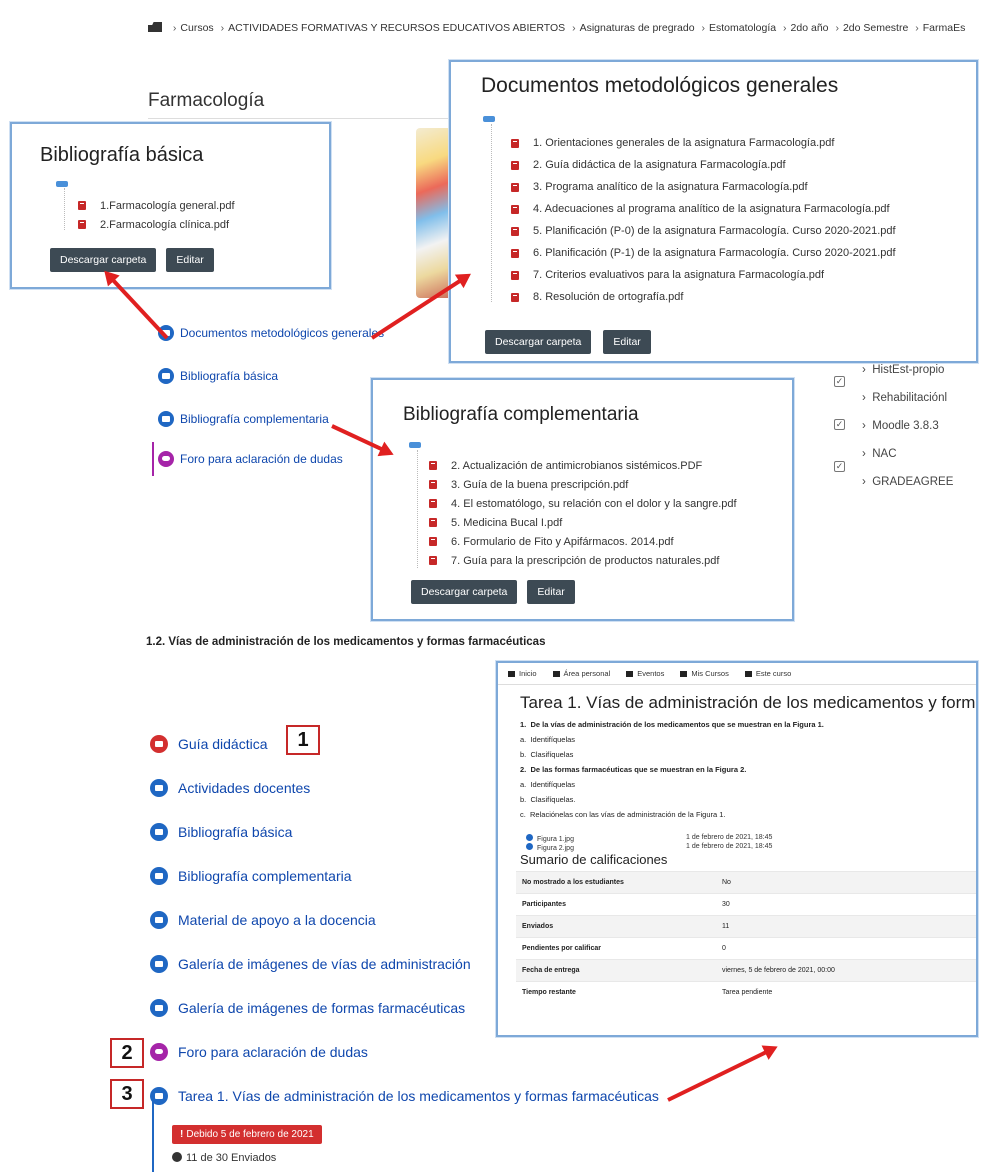 The width and height of the screenshot is (981, 1172). I want to click on panel-title: Bibliografía complementaria, so click(521, 414).